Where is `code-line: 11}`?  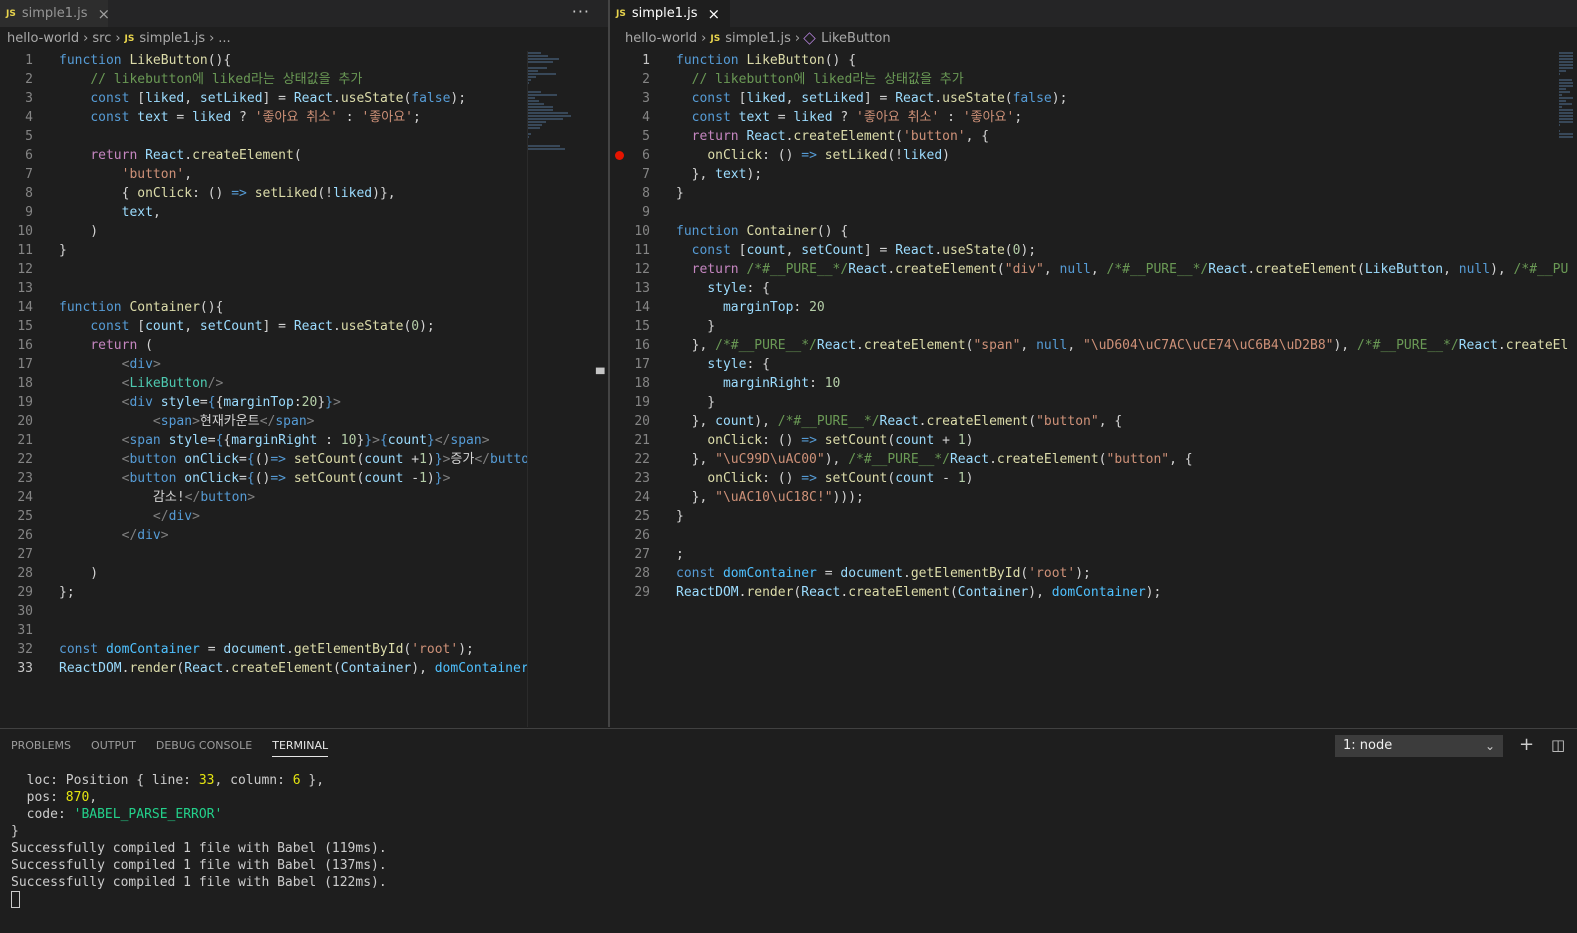 code-line: 11} is located at coordinates (304, 250).